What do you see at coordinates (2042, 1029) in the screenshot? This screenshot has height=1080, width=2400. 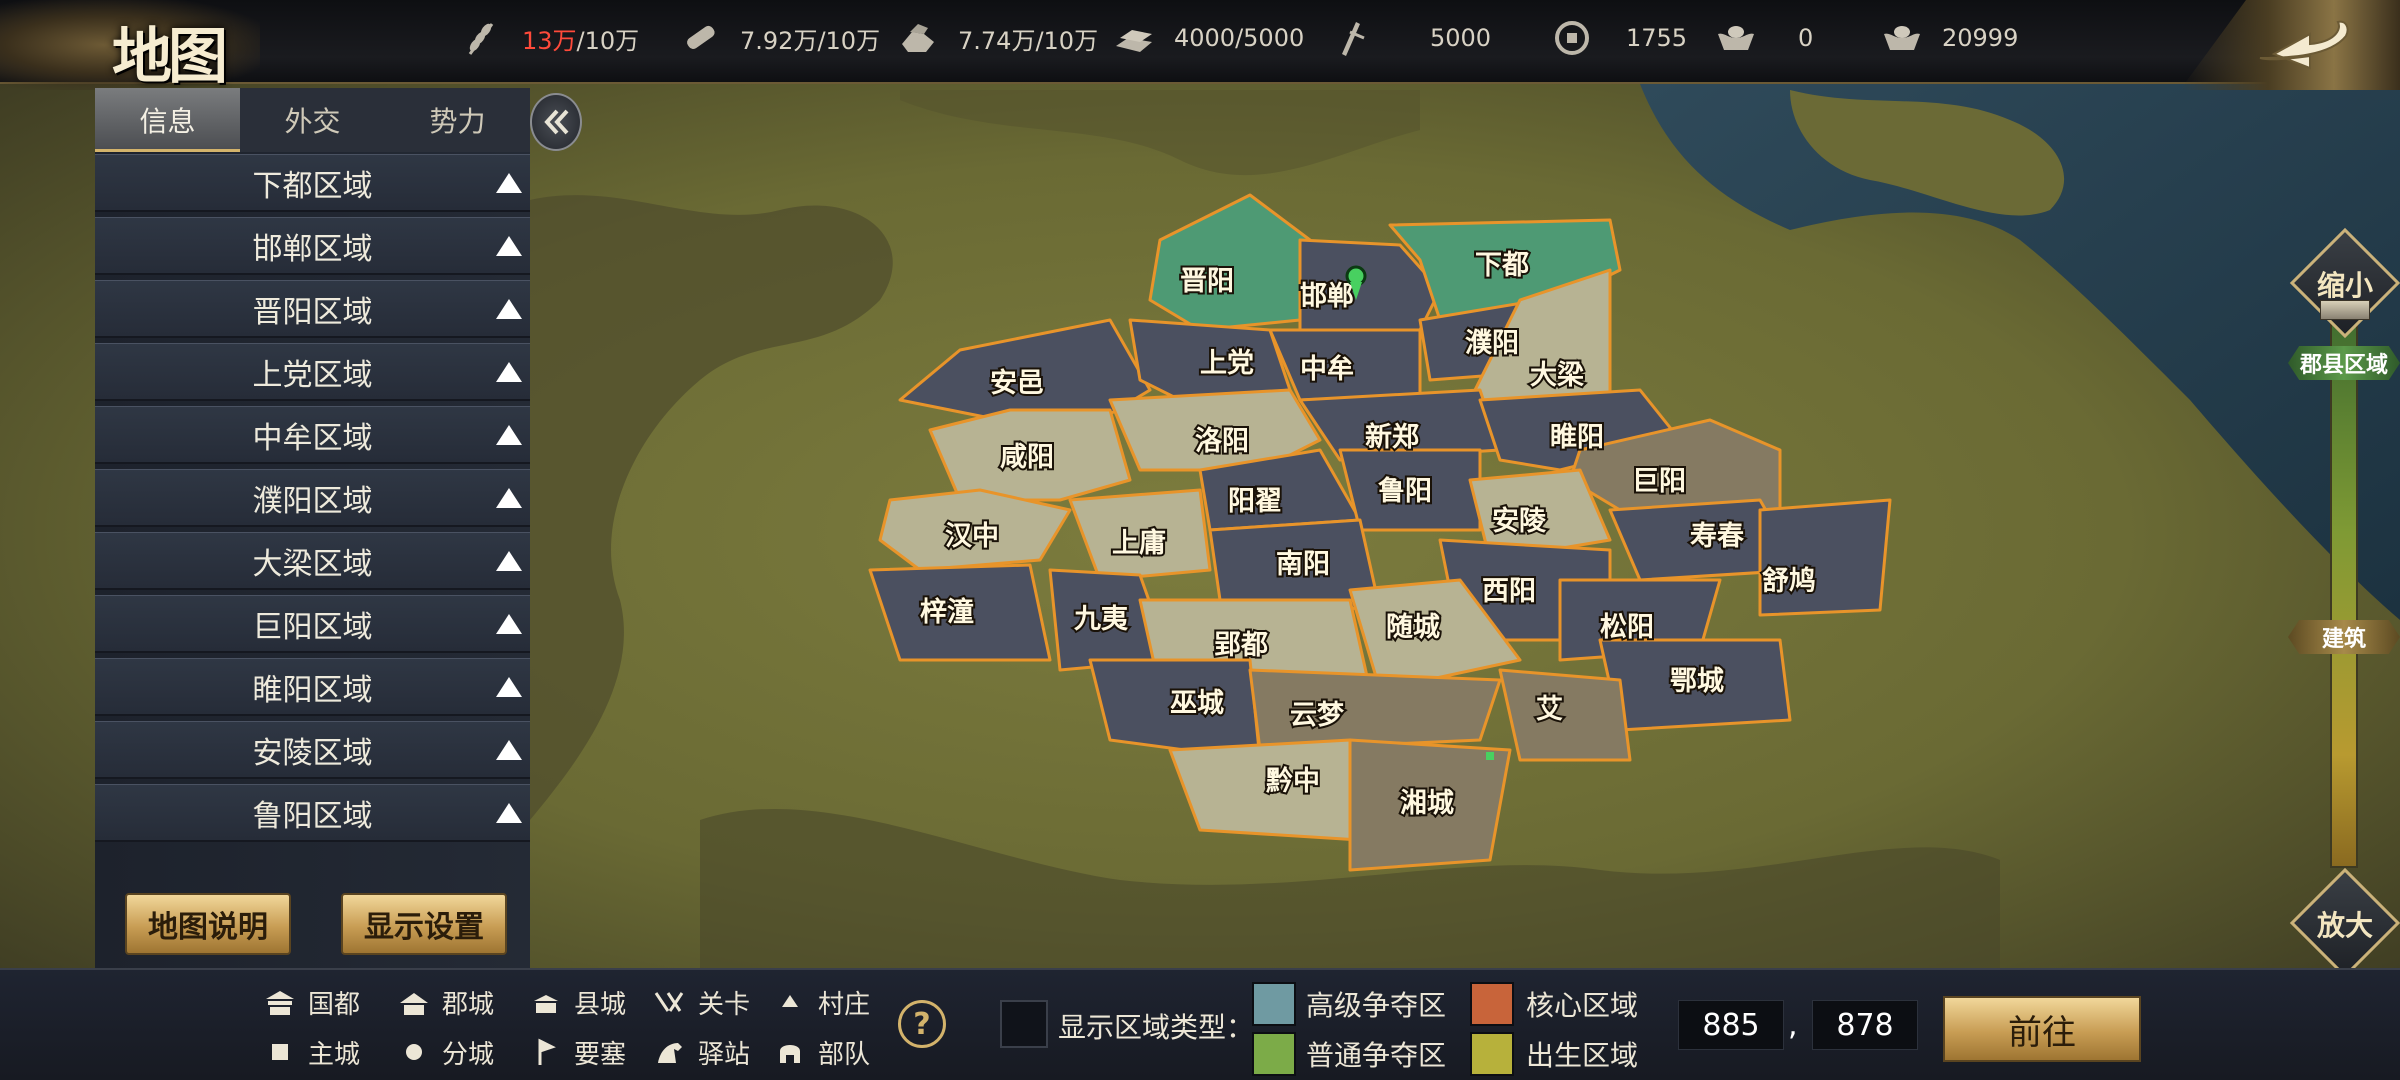 I see `go-button: 前往` at bounding box center [2042, 1029].